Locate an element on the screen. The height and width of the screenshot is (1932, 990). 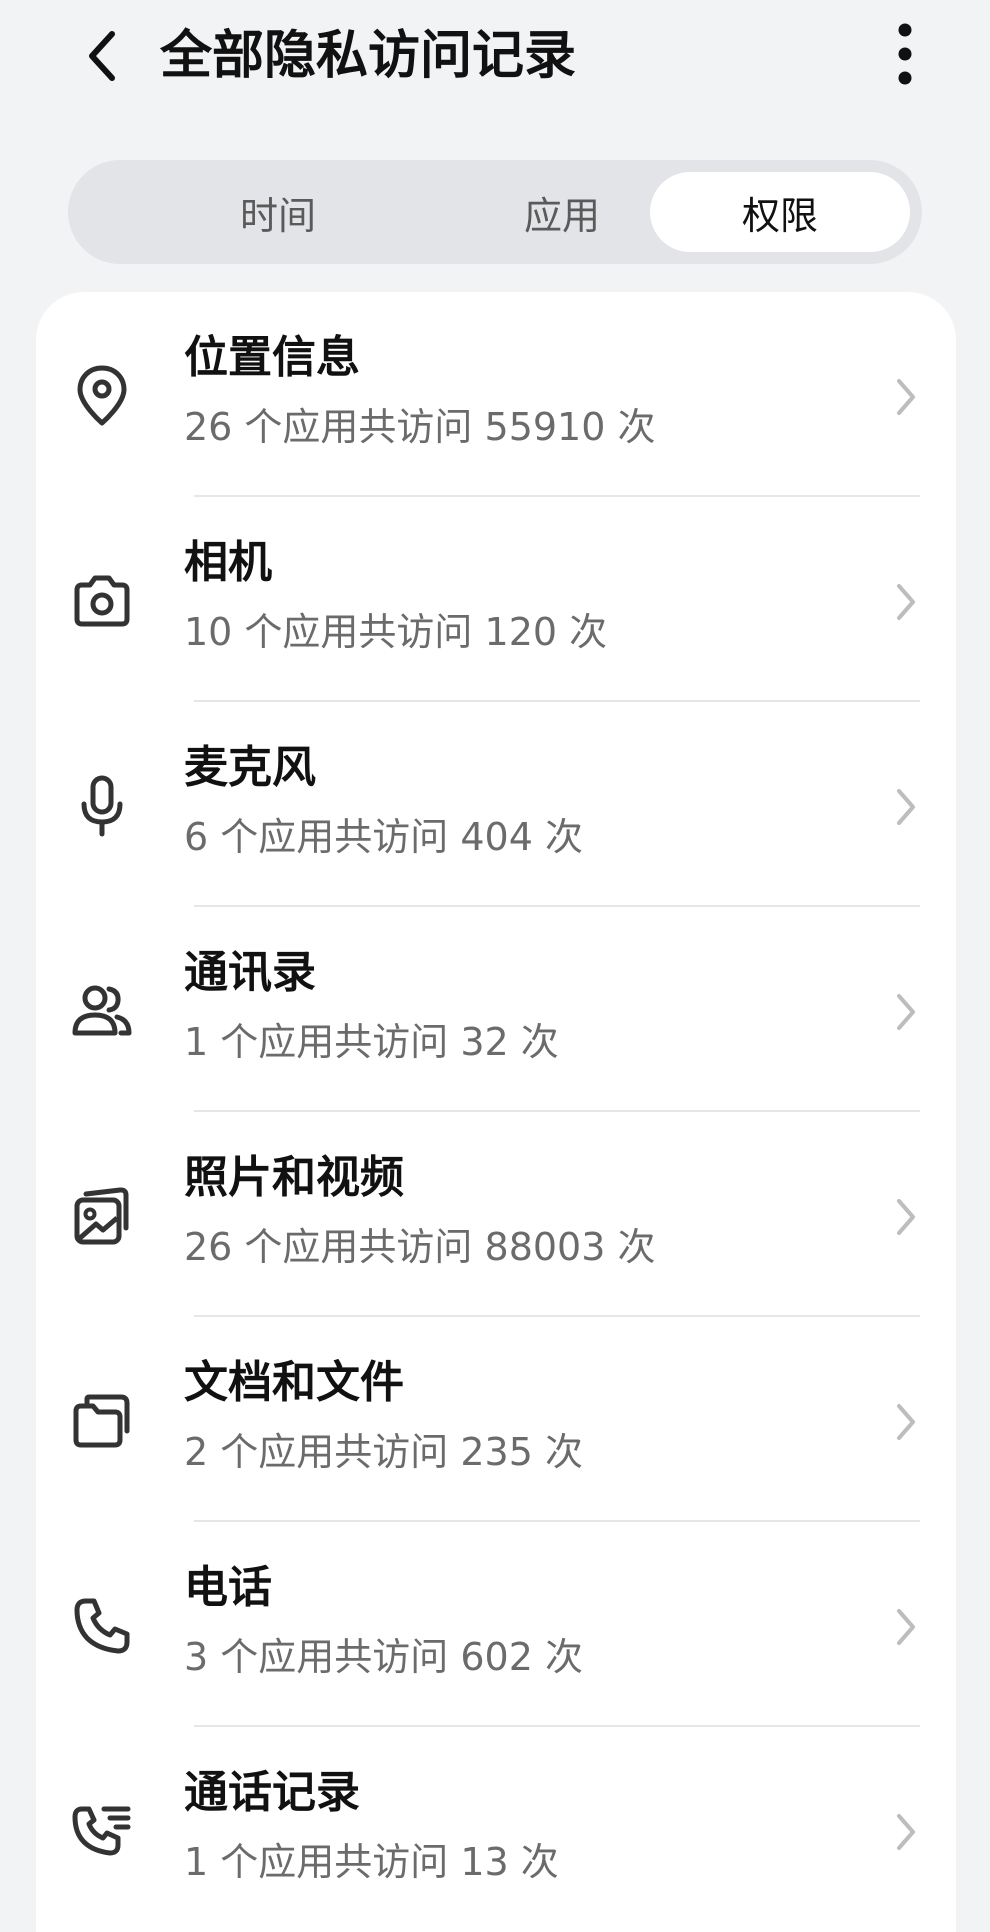
header: 全部隐私访问记录 is located at coordinates (495, 56).